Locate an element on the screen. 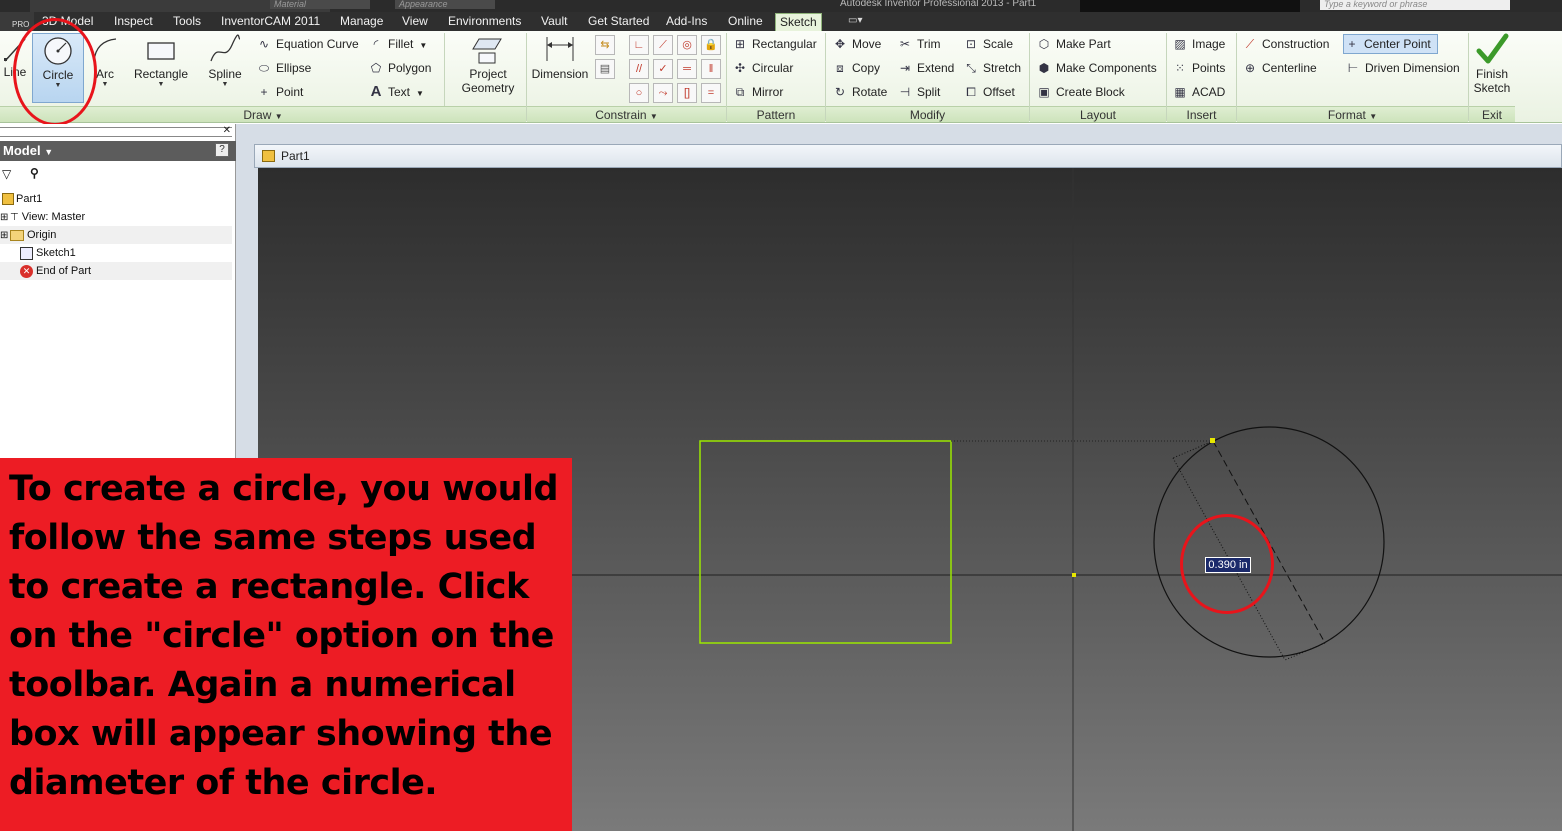 This screenshot has width=1562, height=831. tab-vault: Vault is located at coordinates (554, 22).